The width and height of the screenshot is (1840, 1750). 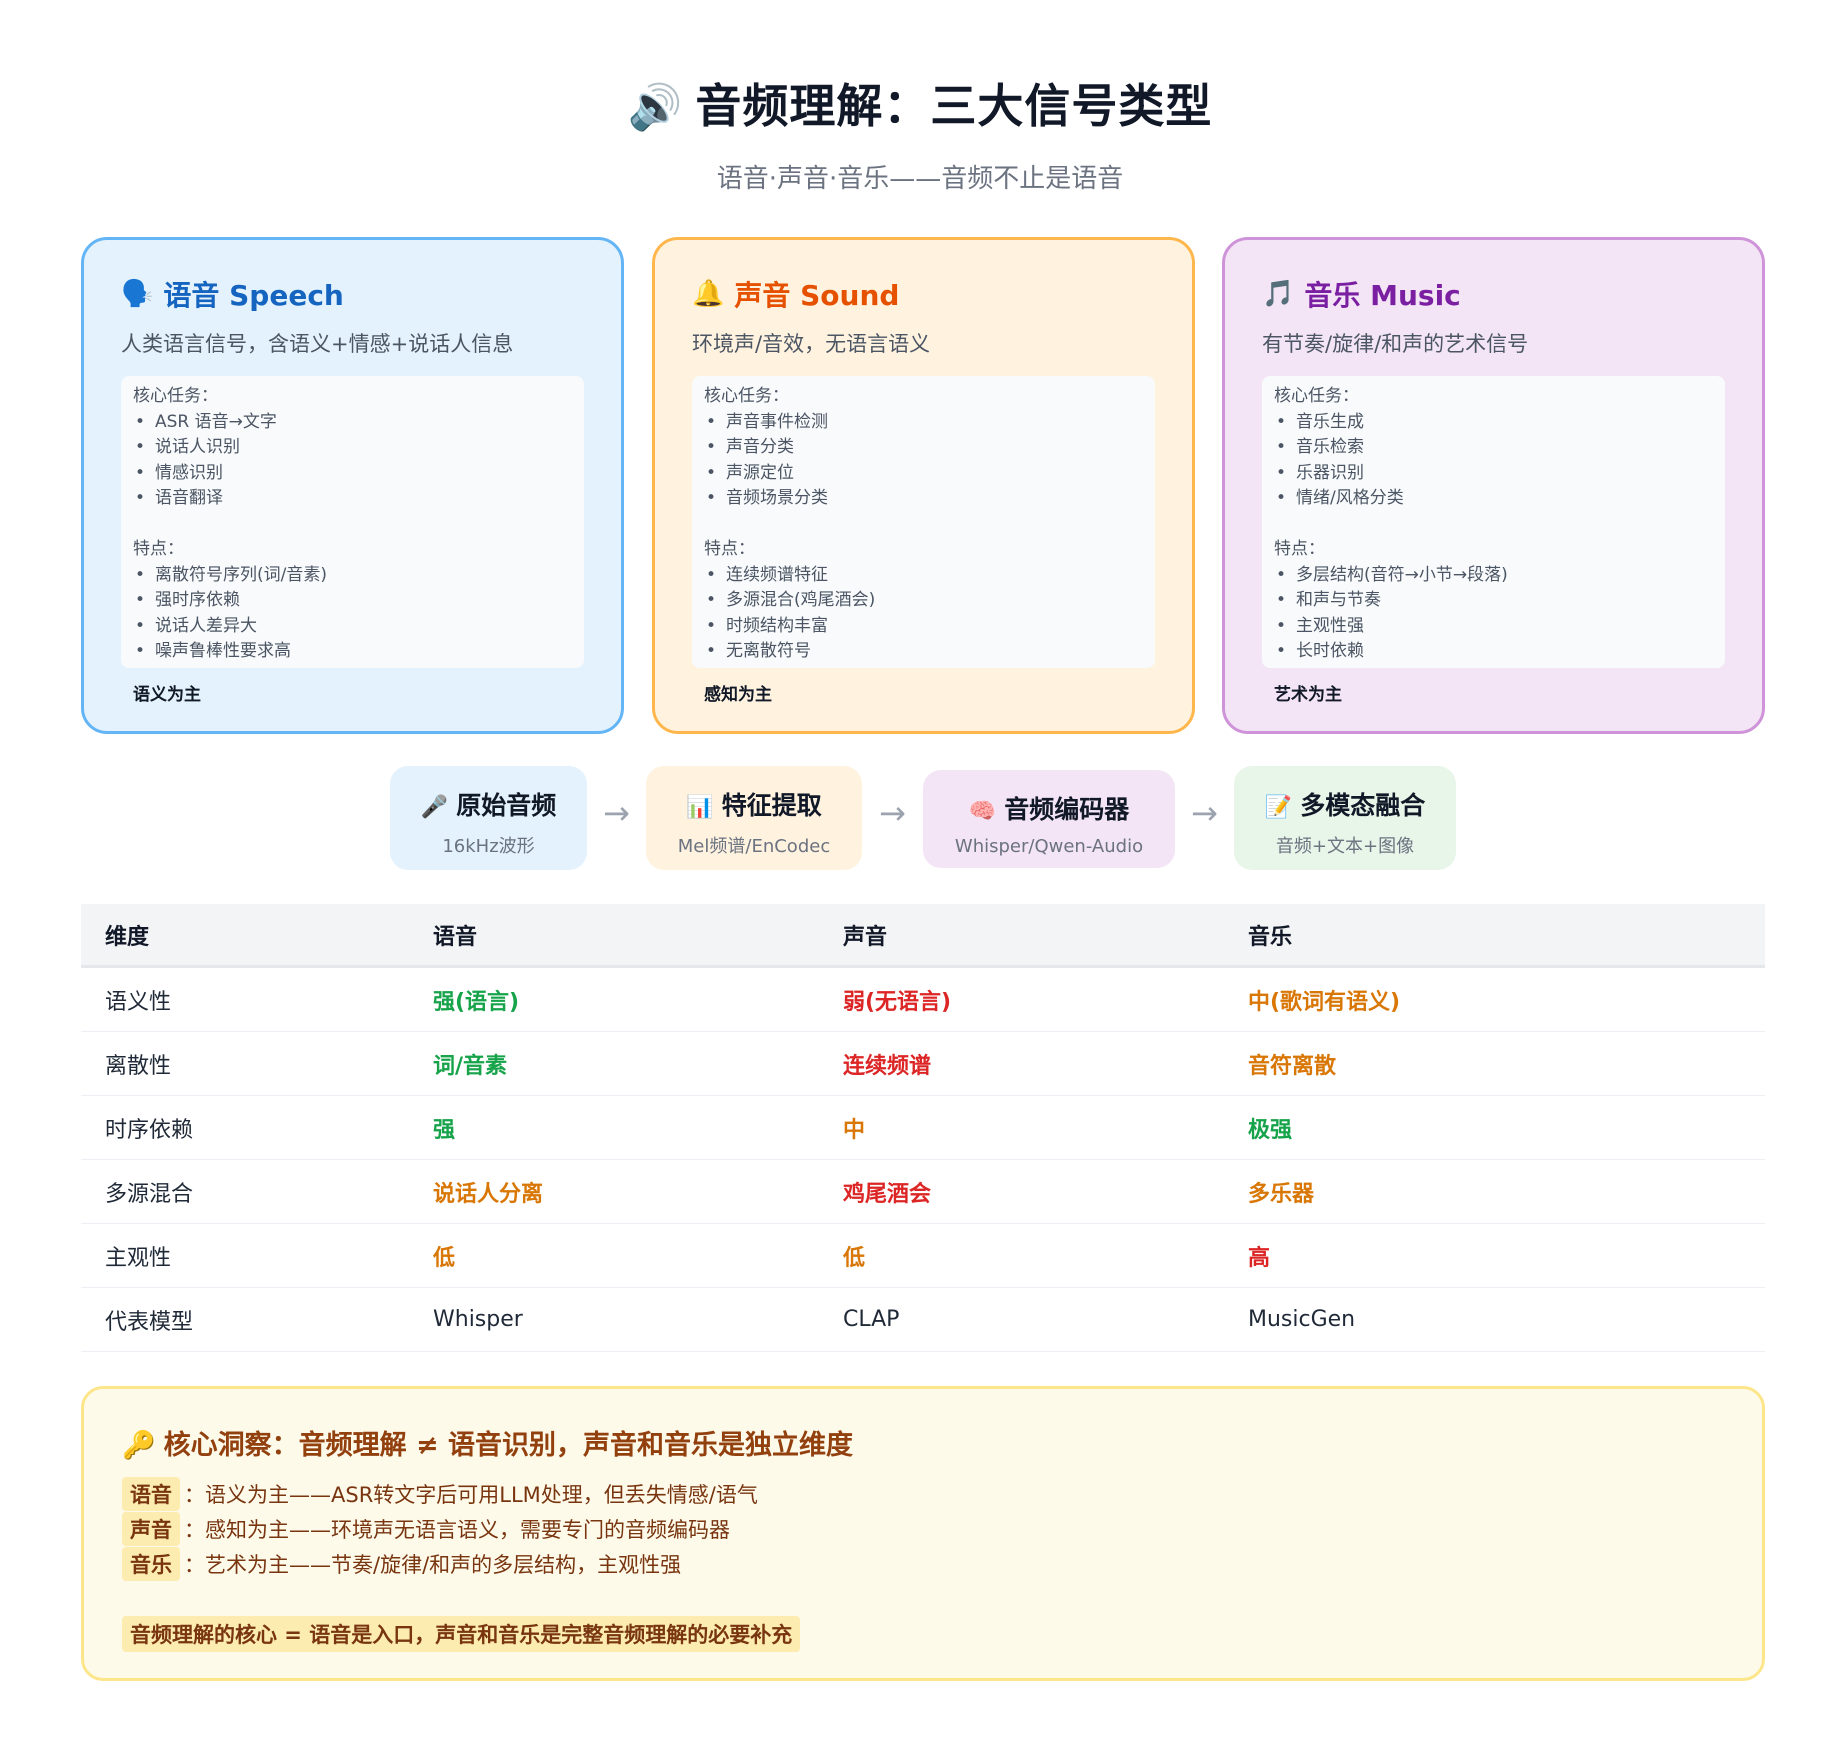 I want to click on insight-line: 音乐 ：艺术为主——节奏/旋律/和声的多层结构，主观性强, so click(x=923, y=1563).